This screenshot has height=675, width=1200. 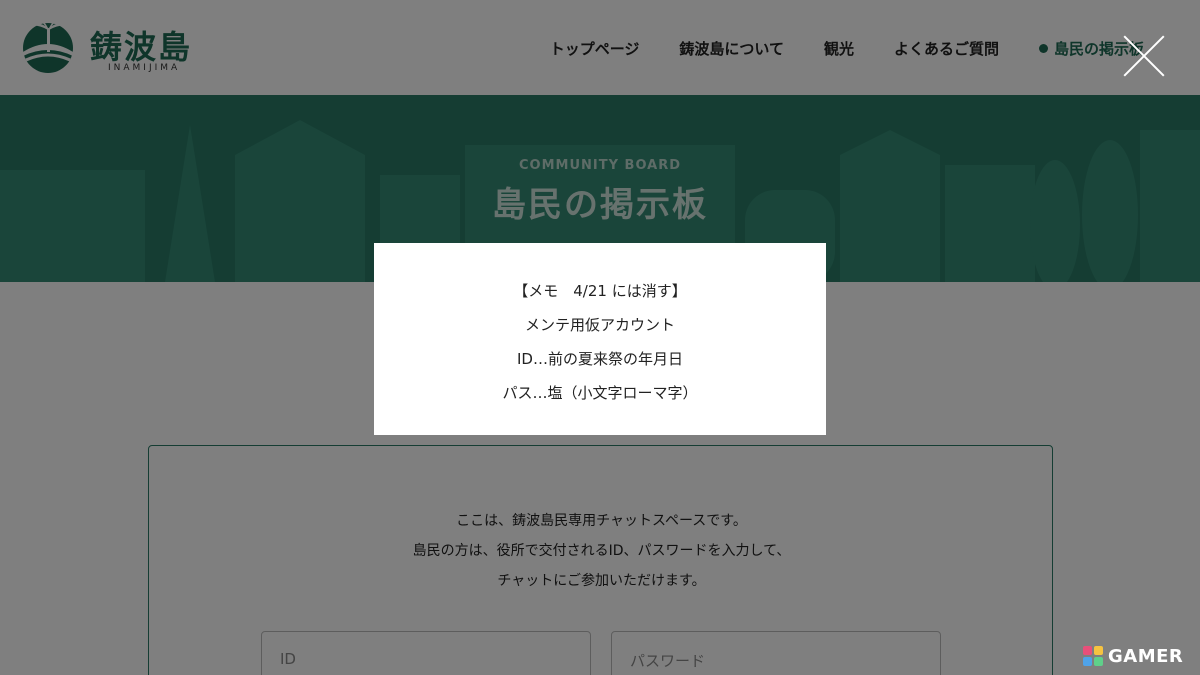 I want to click on gamer-logo-icon, so click(x=1093, y=656).